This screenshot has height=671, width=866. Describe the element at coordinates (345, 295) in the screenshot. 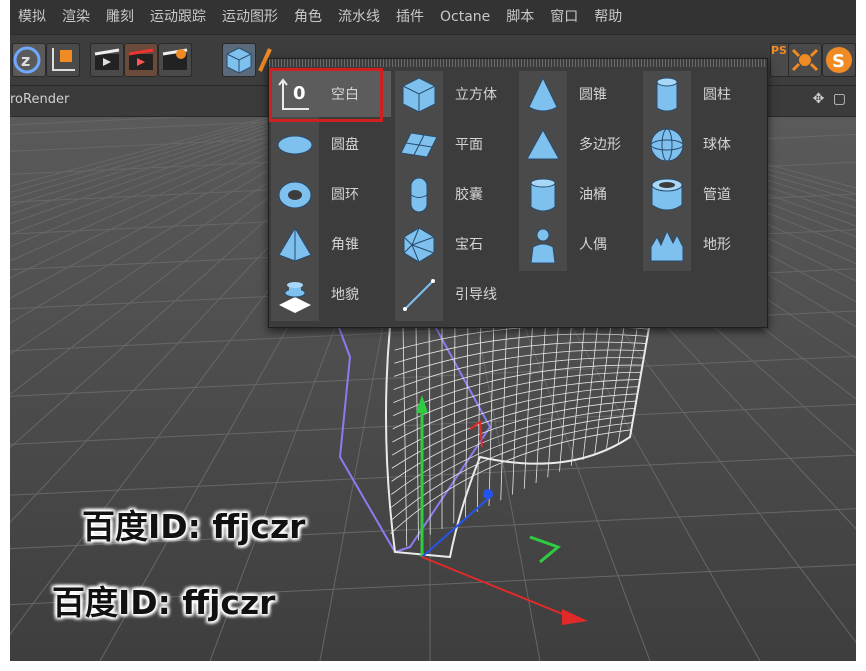

I see `landscape-object-label: 地貌` at that location.